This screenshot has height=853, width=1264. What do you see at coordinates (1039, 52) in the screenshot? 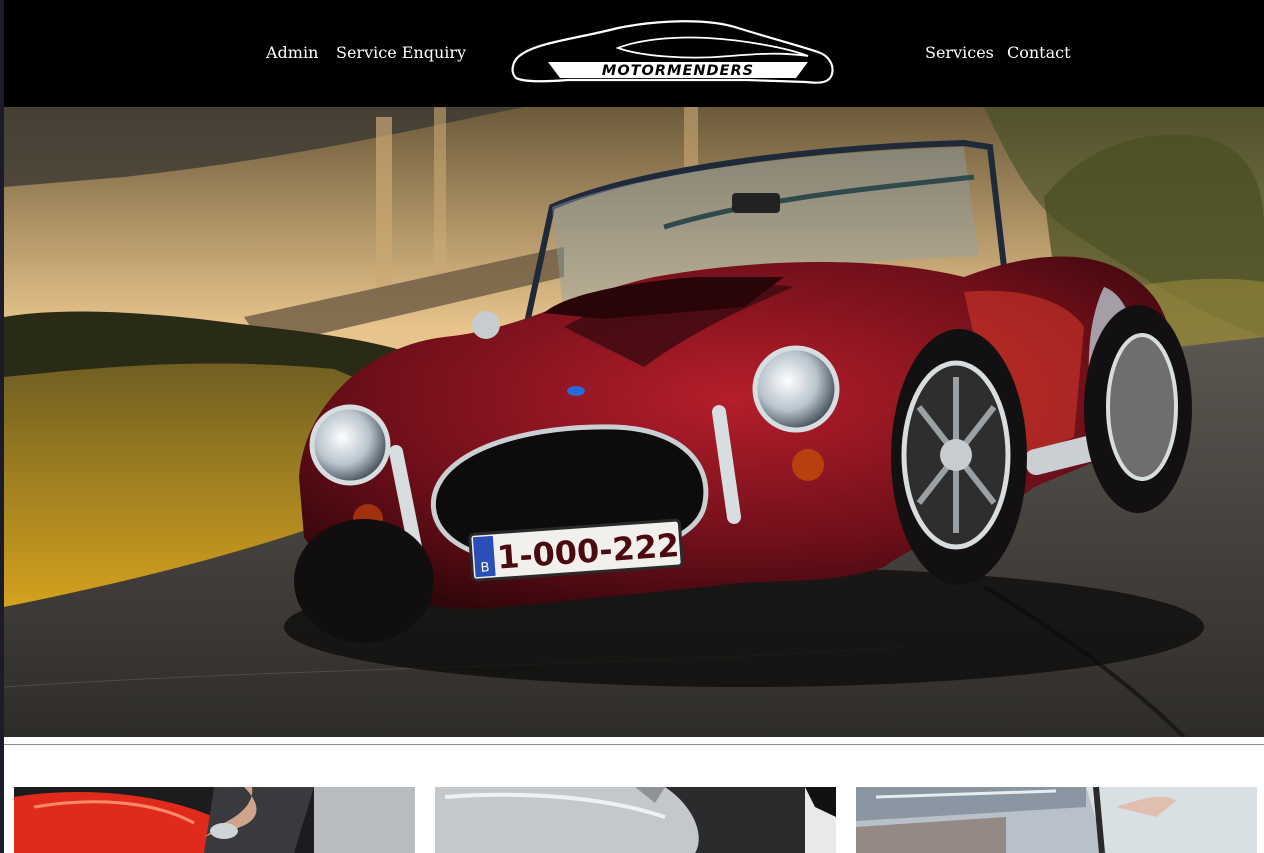
I see `nav-link-contact: Contact` at bounding box center [1039, 52].